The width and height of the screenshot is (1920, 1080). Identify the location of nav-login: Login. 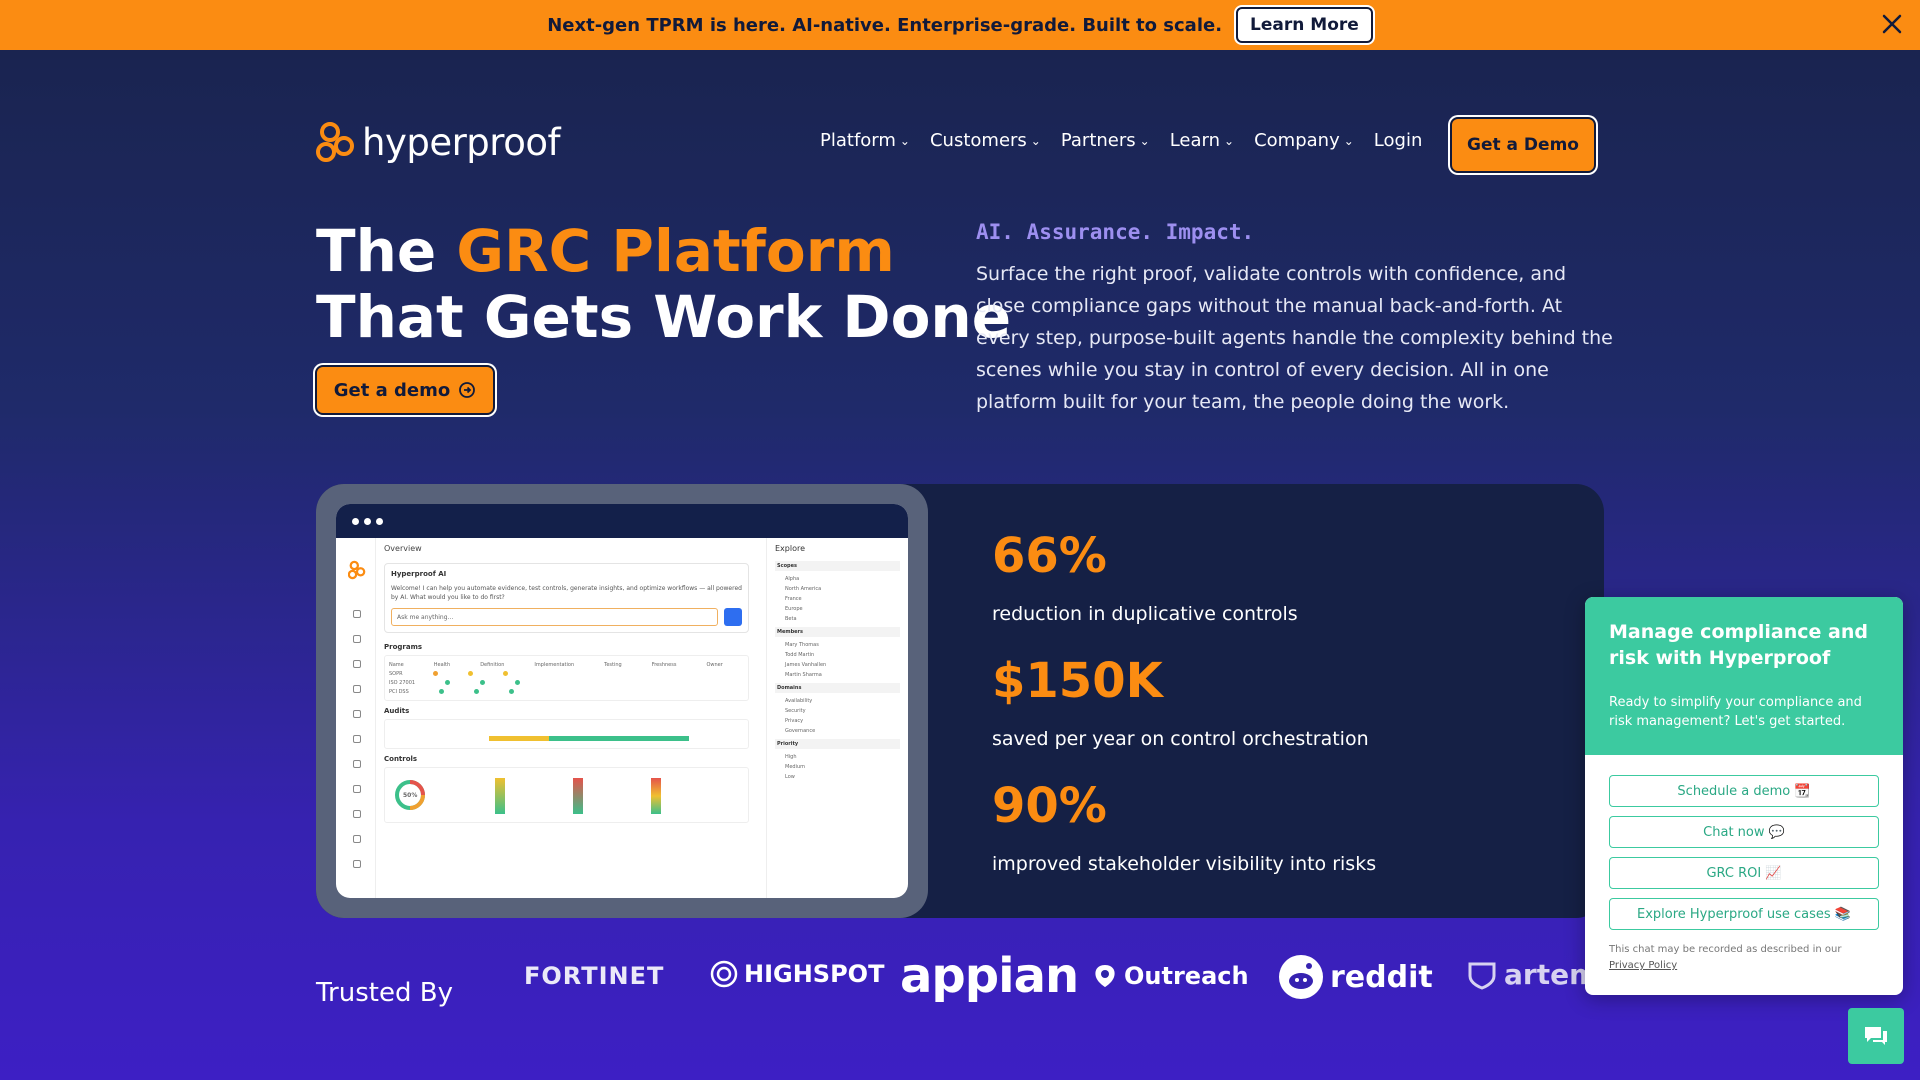
(1398, 140).